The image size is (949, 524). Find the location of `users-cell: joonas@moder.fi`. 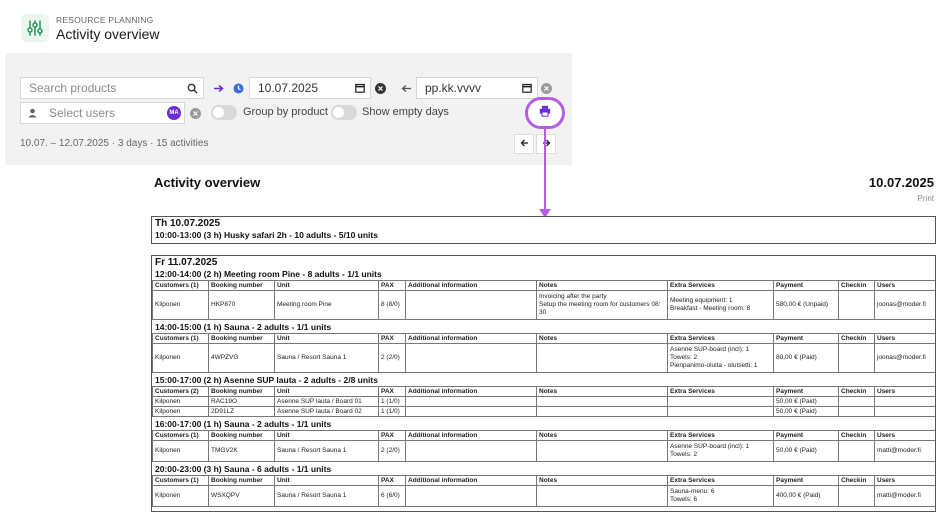

users-cell: joonas@moder.fi is located at coordinates (904, 358).